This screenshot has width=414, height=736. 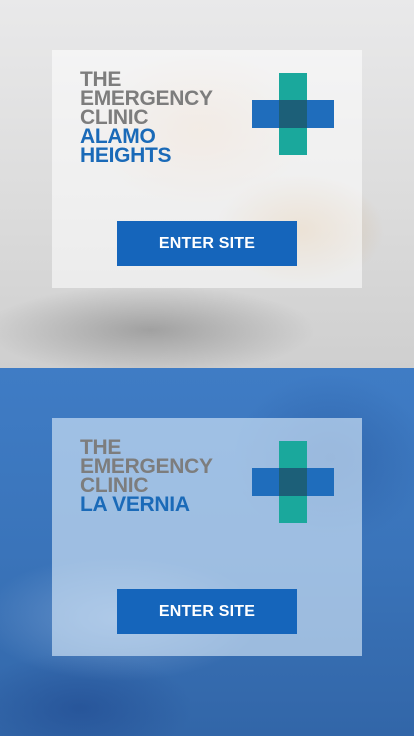 What do you see at coordinates (146, 476) in the screenshot?
I see `logo-wordmark: THE EMERGENCY CLINIC LA VERNIA` at bounding box center [146, 476].